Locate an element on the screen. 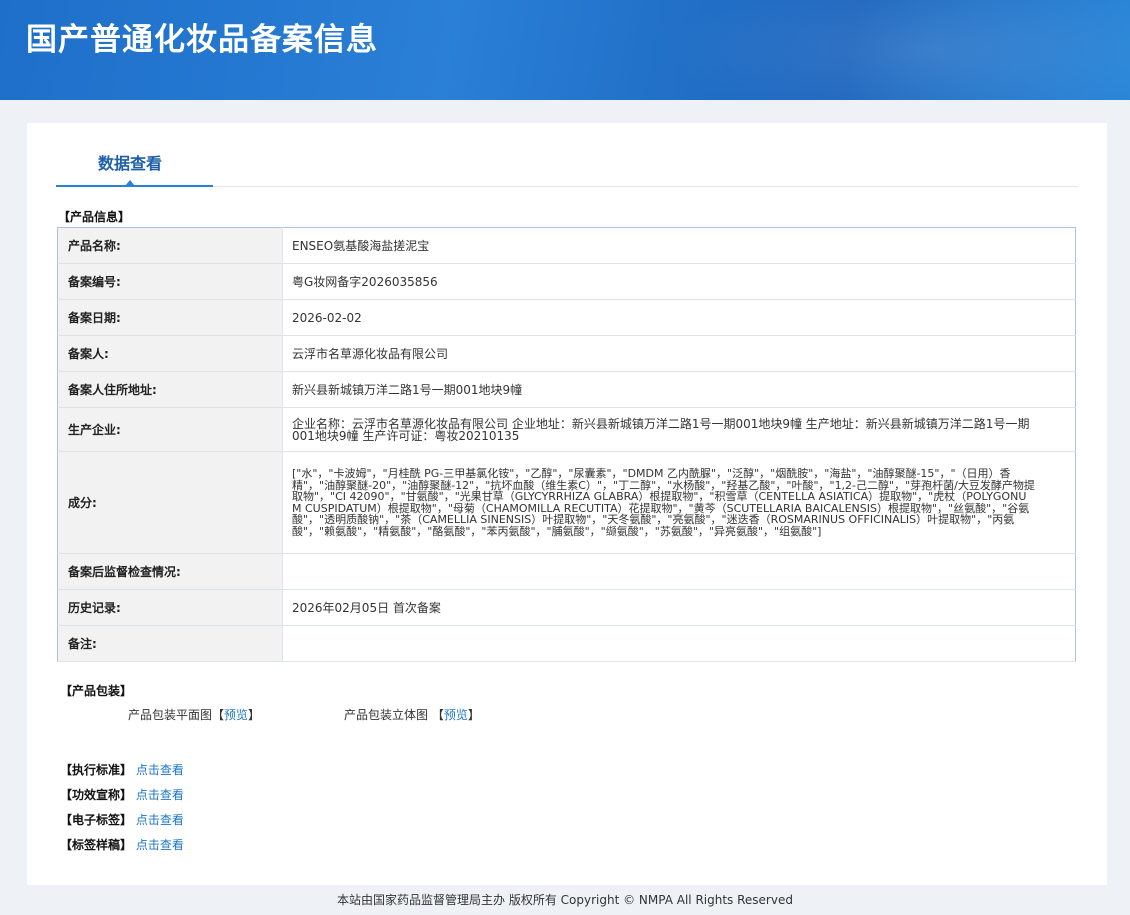 This screenshot has width=1130, height=915. row-key: 备案后监督检查情况: is located at coordinates (170, 571).